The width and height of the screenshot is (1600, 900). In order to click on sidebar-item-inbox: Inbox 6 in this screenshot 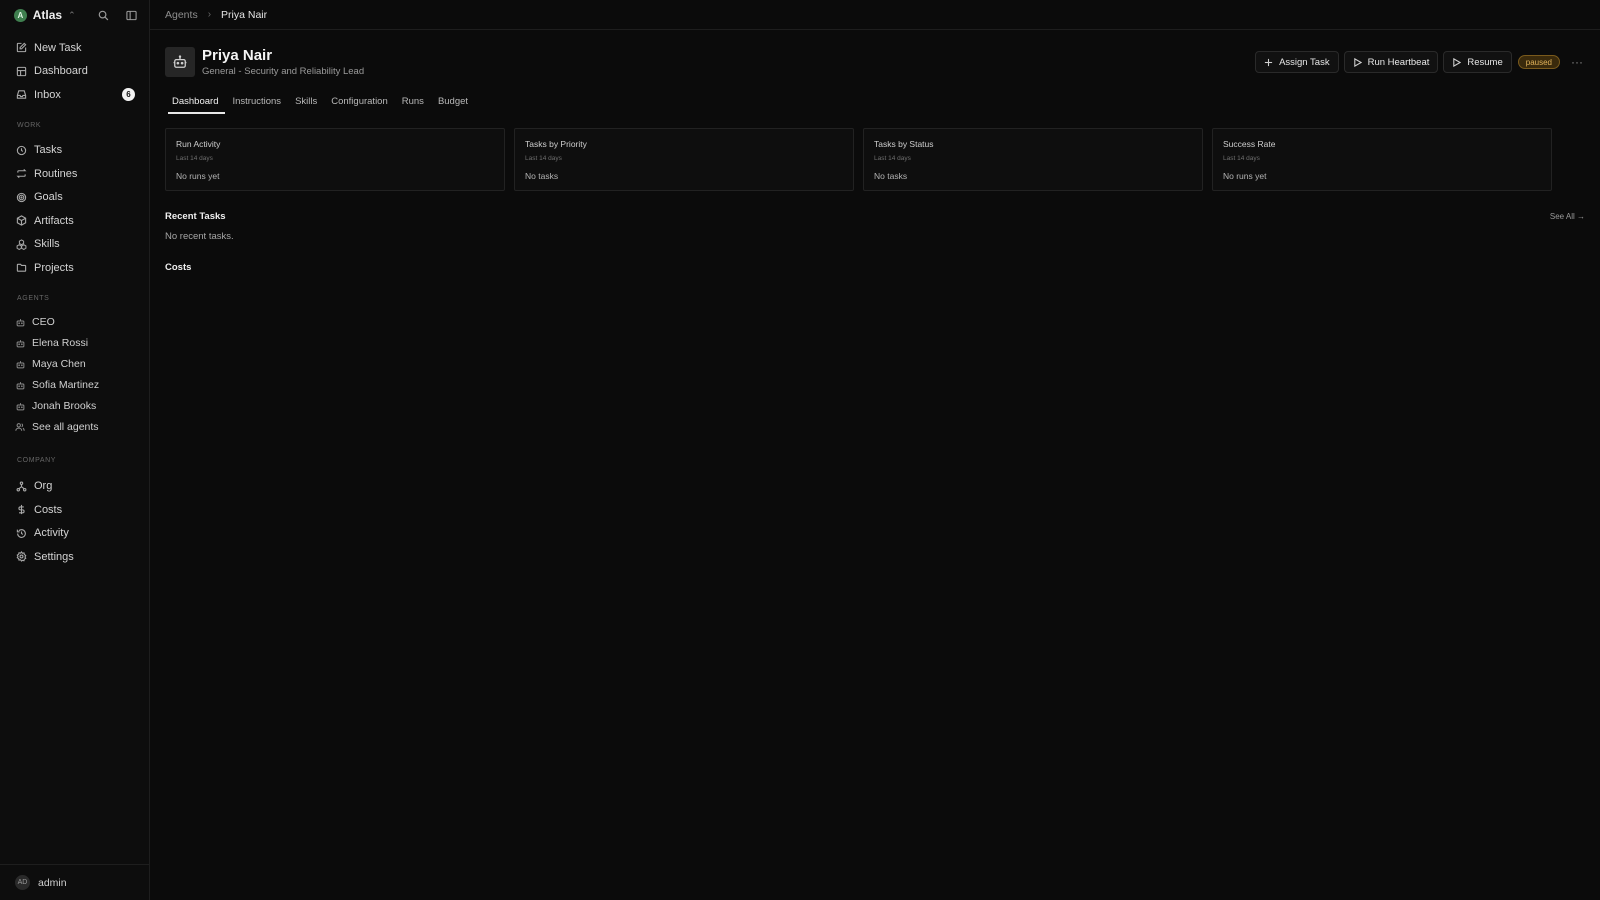, I will do `click(74, 95)`.